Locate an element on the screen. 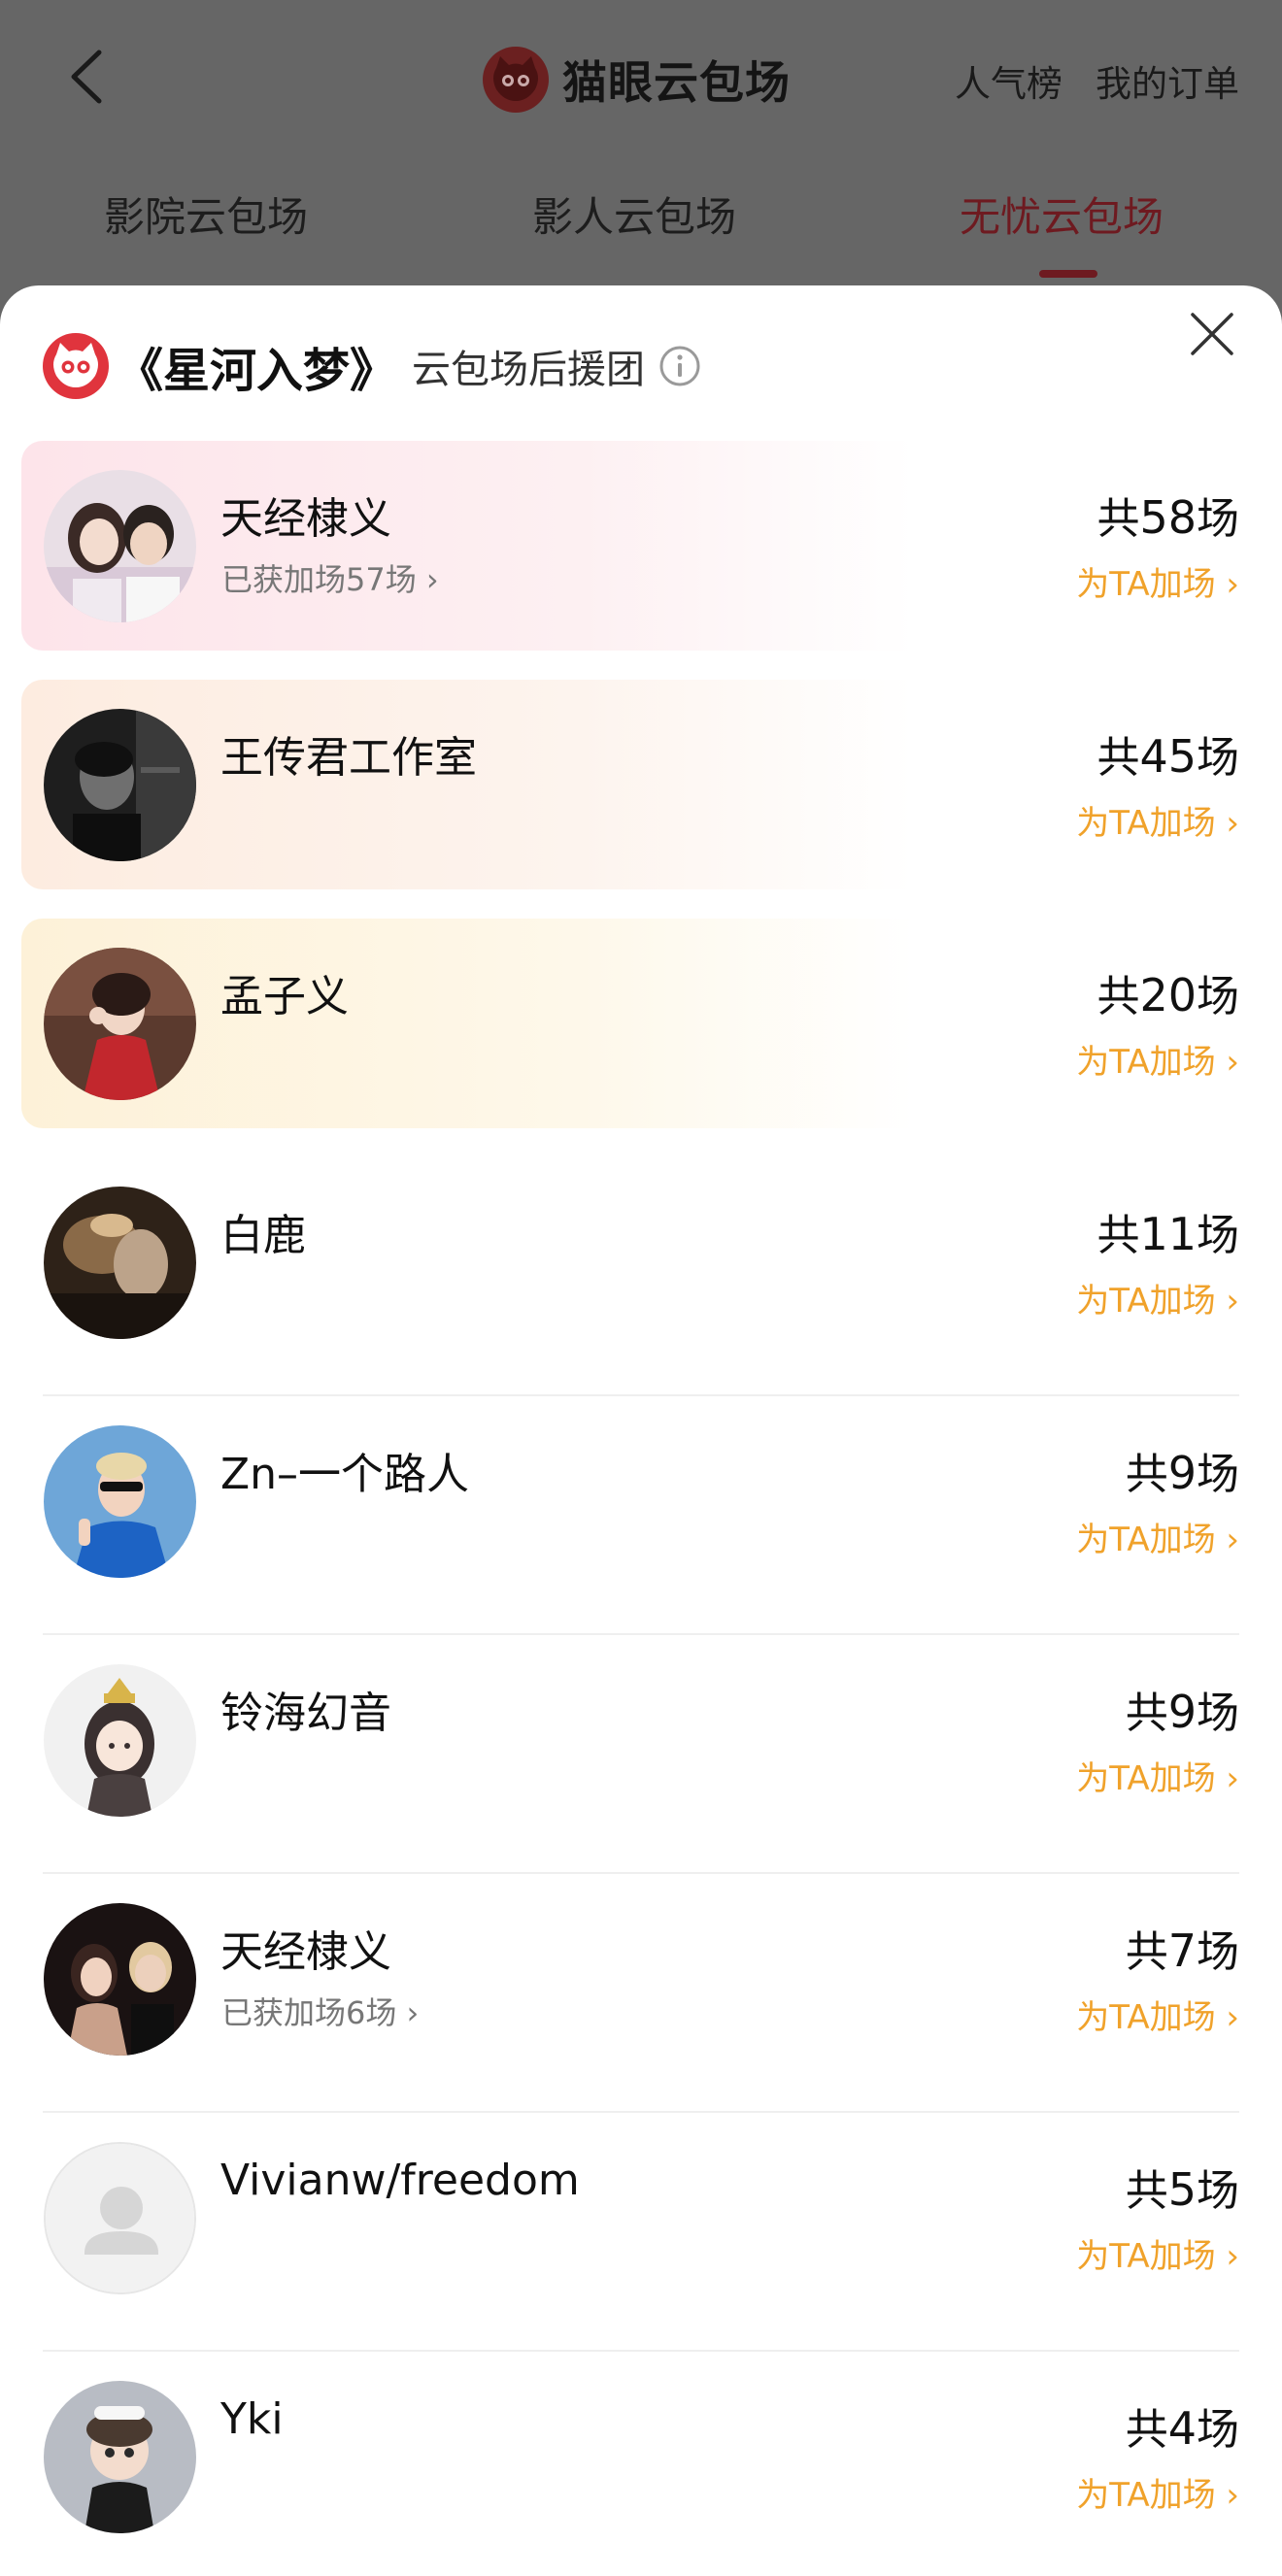 The image size is (1282, 2576). tab-celebrity: 影人云包场 is located at coordinates (634, 214).